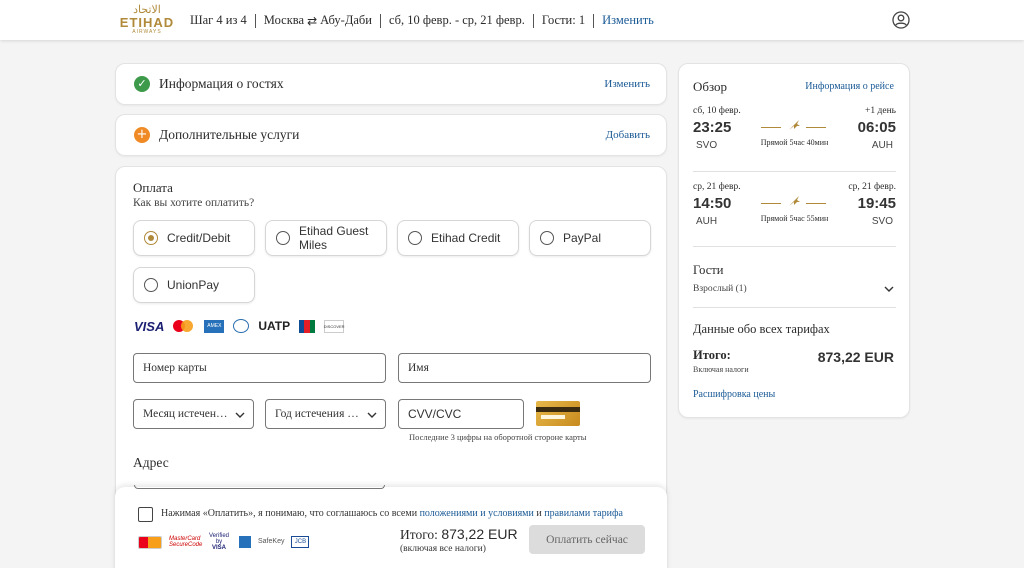 This screenshot has height=568, width=1024. I want to click on summary-total-label: Итого:, so click(712, 355).